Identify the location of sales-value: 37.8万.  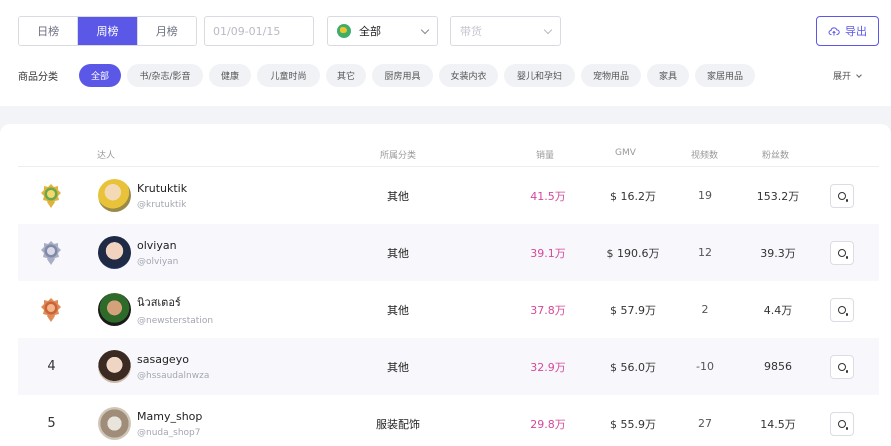
(548, 310).